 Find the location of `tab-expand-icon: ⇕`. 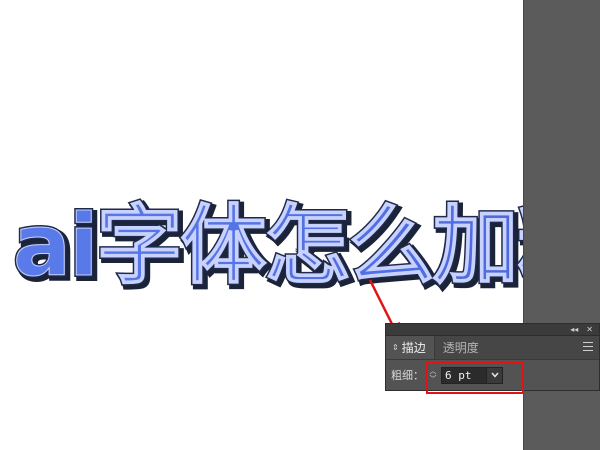

tab-expand-icon: ⇕ is located at coordinates (395, 347).